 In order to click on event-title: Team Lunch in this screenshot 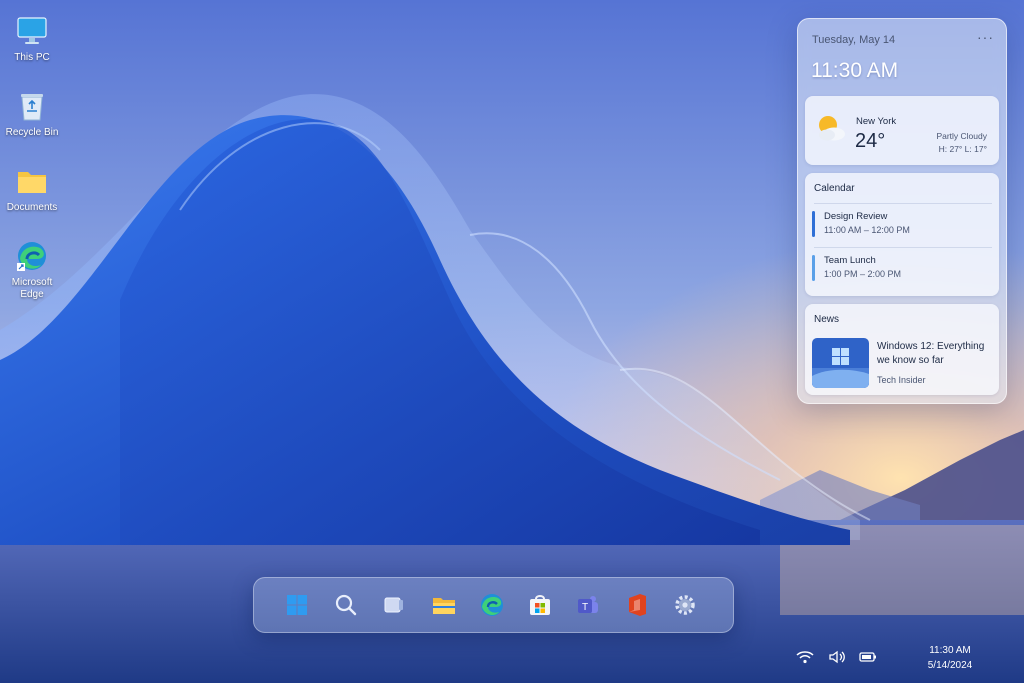, I will do `click(850, 260)`.